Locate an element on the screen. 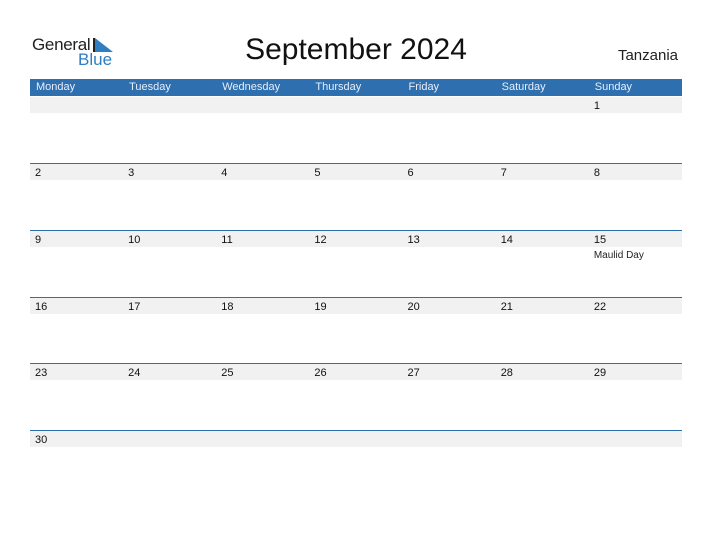 Image resolution: width=712 pixels, height=550 pixels. weekday-sunday: Sunday is located at coordinates (613, 87).